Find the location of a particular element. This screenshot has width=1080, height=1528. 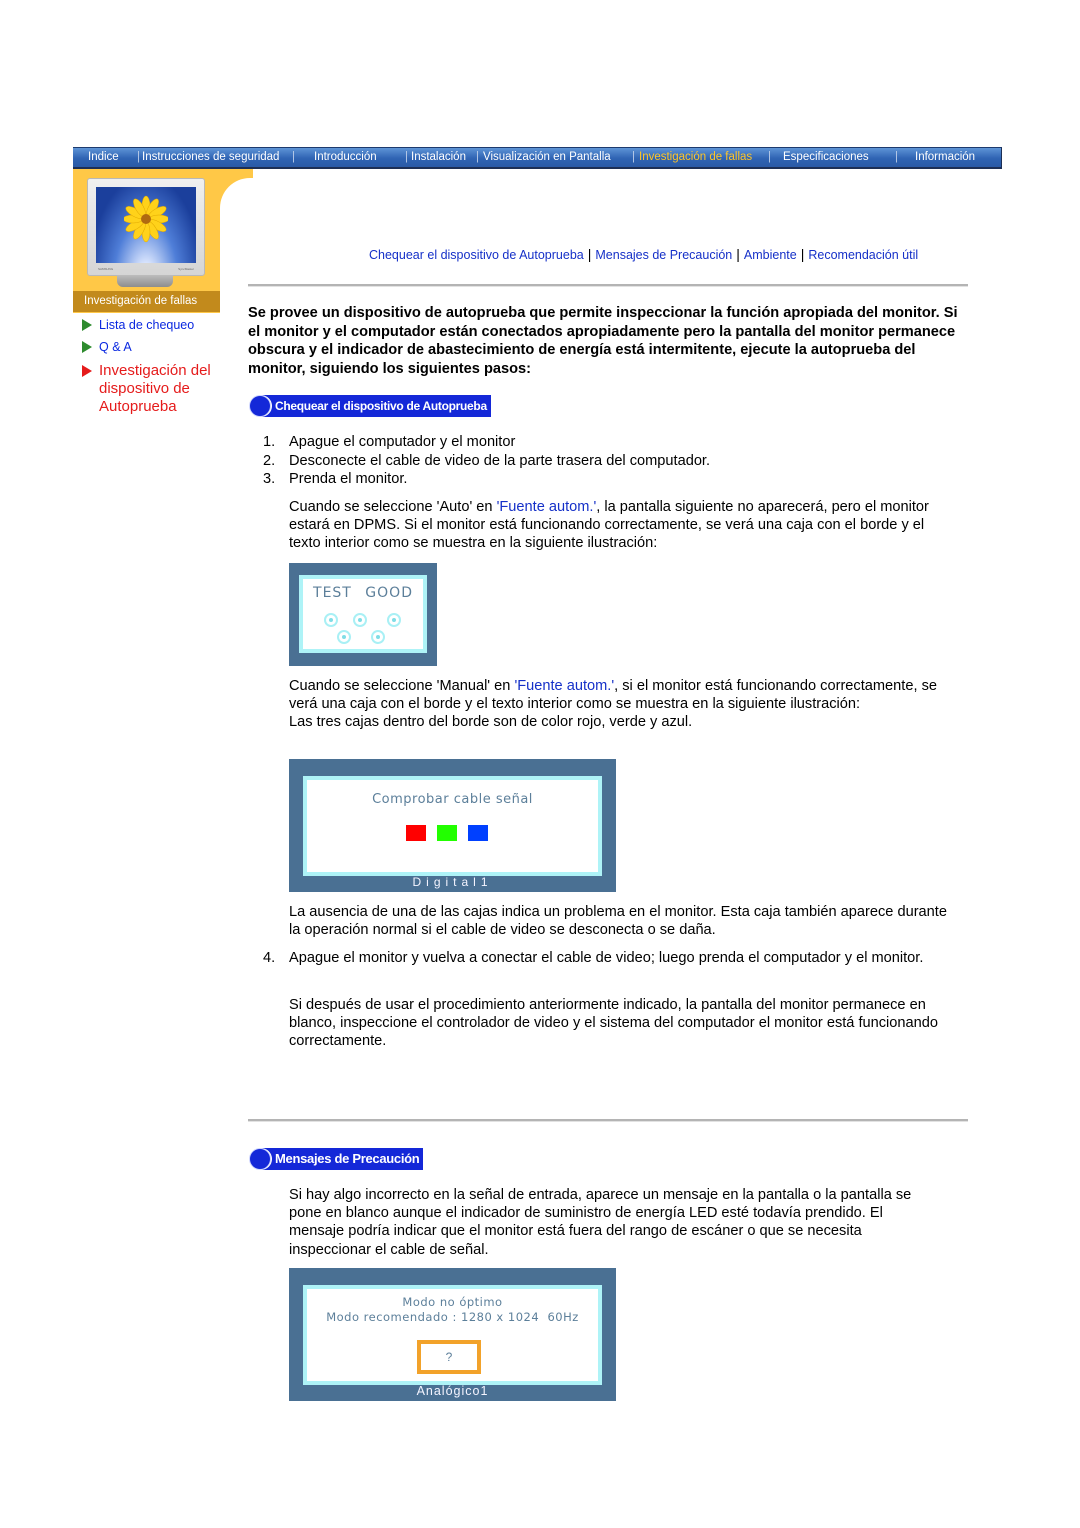

text-segment: Cuando se seleccione 'Manual' en is located at coordinates (402, 686).